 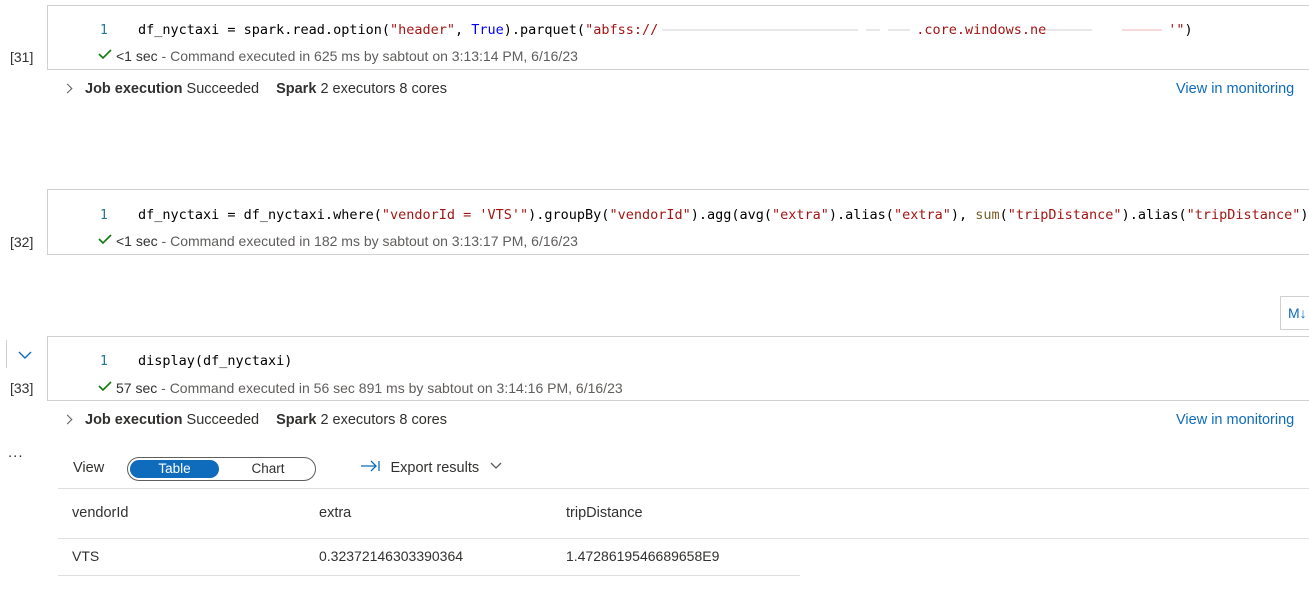 I want to click on chart-view-button: Chart, so click(x=268, y=469).